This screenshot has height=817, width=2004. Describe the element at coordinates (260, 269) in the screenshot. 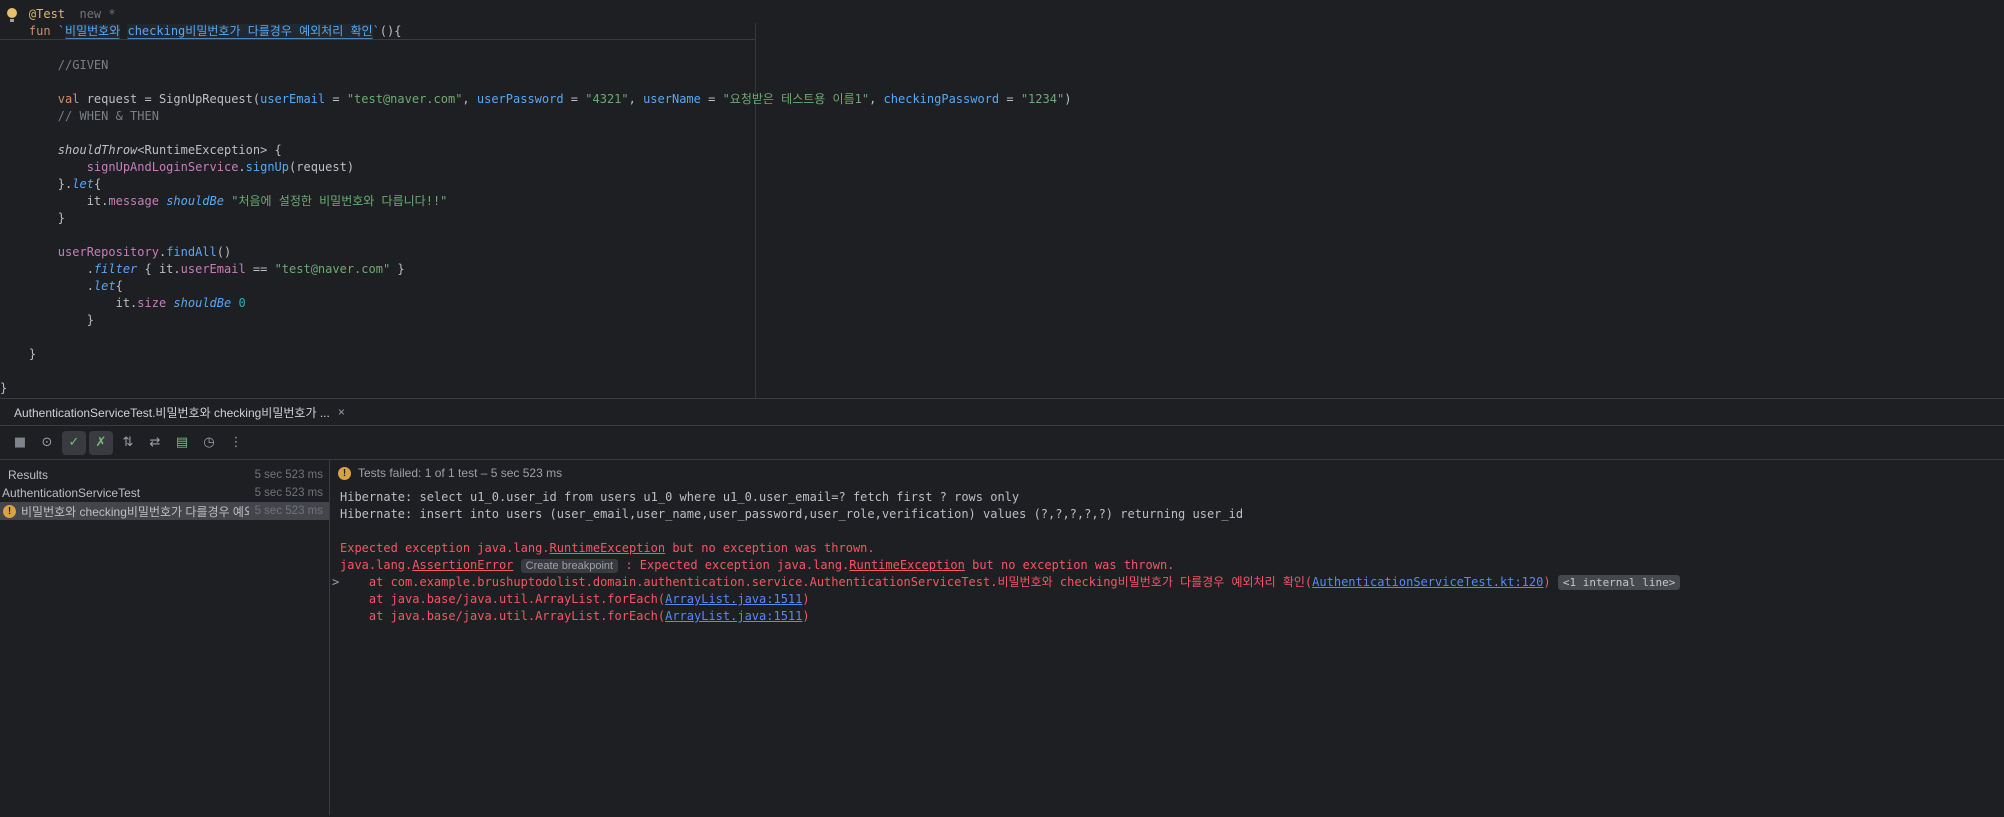

I see `code-token: ==` at that location.